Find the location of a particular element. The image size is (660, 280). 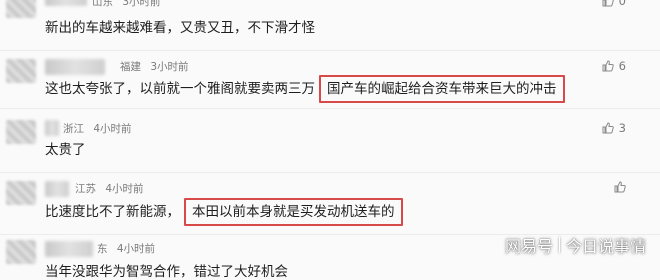

watermark: 网易号 今日说事情 is located at coordinates (575, 245).